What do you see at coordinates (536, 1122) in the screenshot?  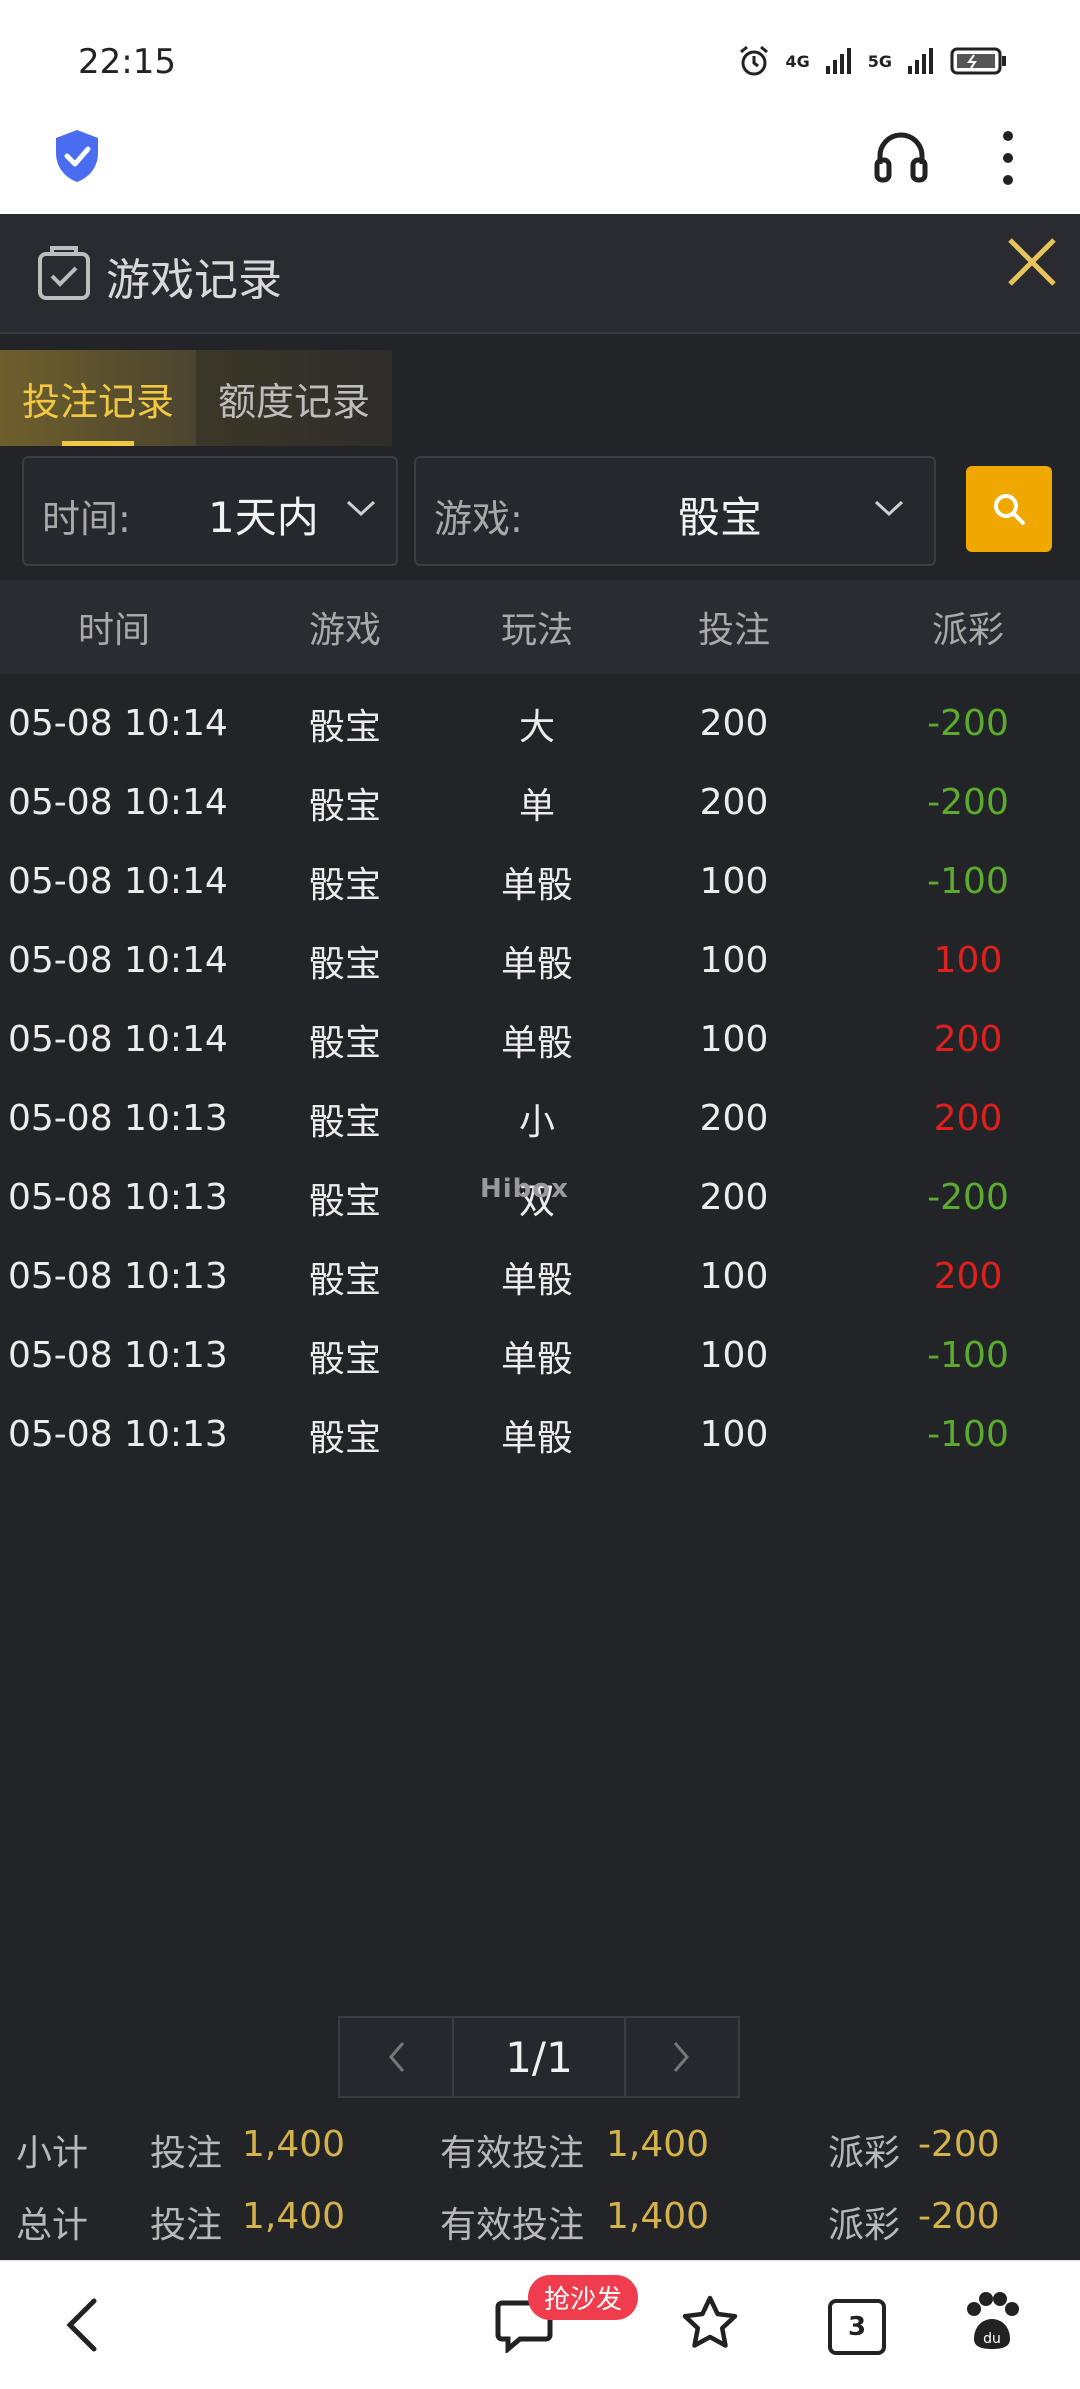 I see `cell-play: 小` at bounding box center [536, 1122].